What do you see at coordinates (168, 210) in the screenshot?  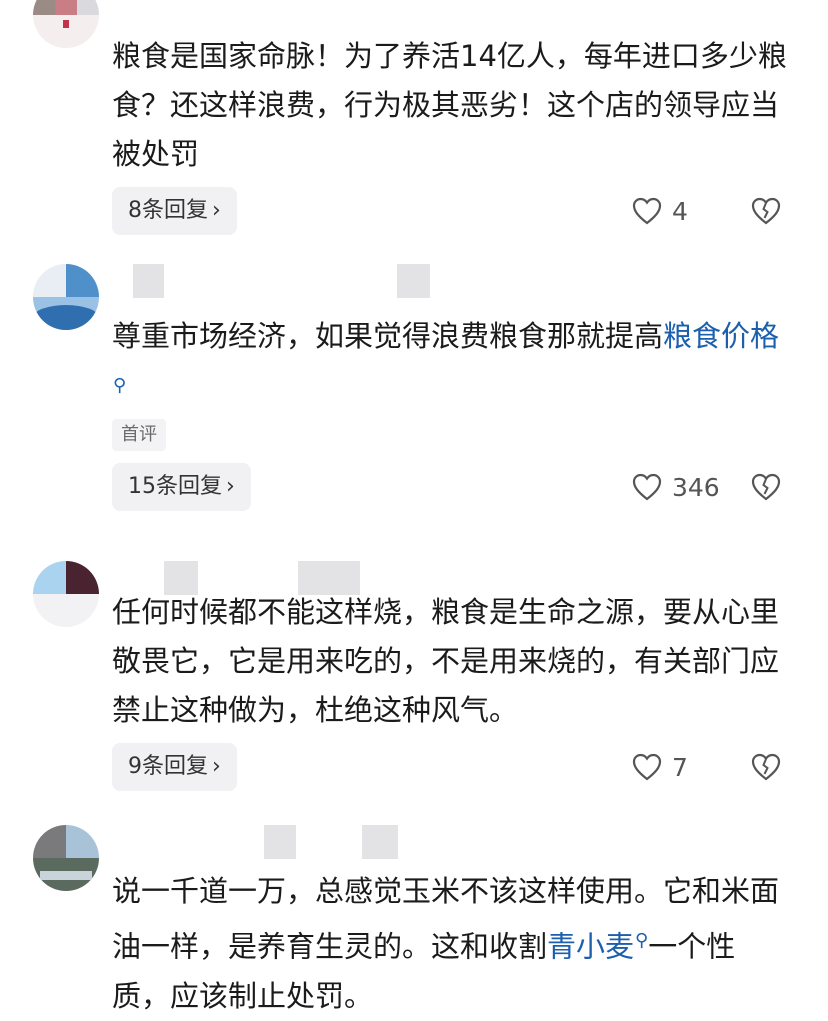 I see `replies-label: 8条回复` at bounding box center [168, 210].